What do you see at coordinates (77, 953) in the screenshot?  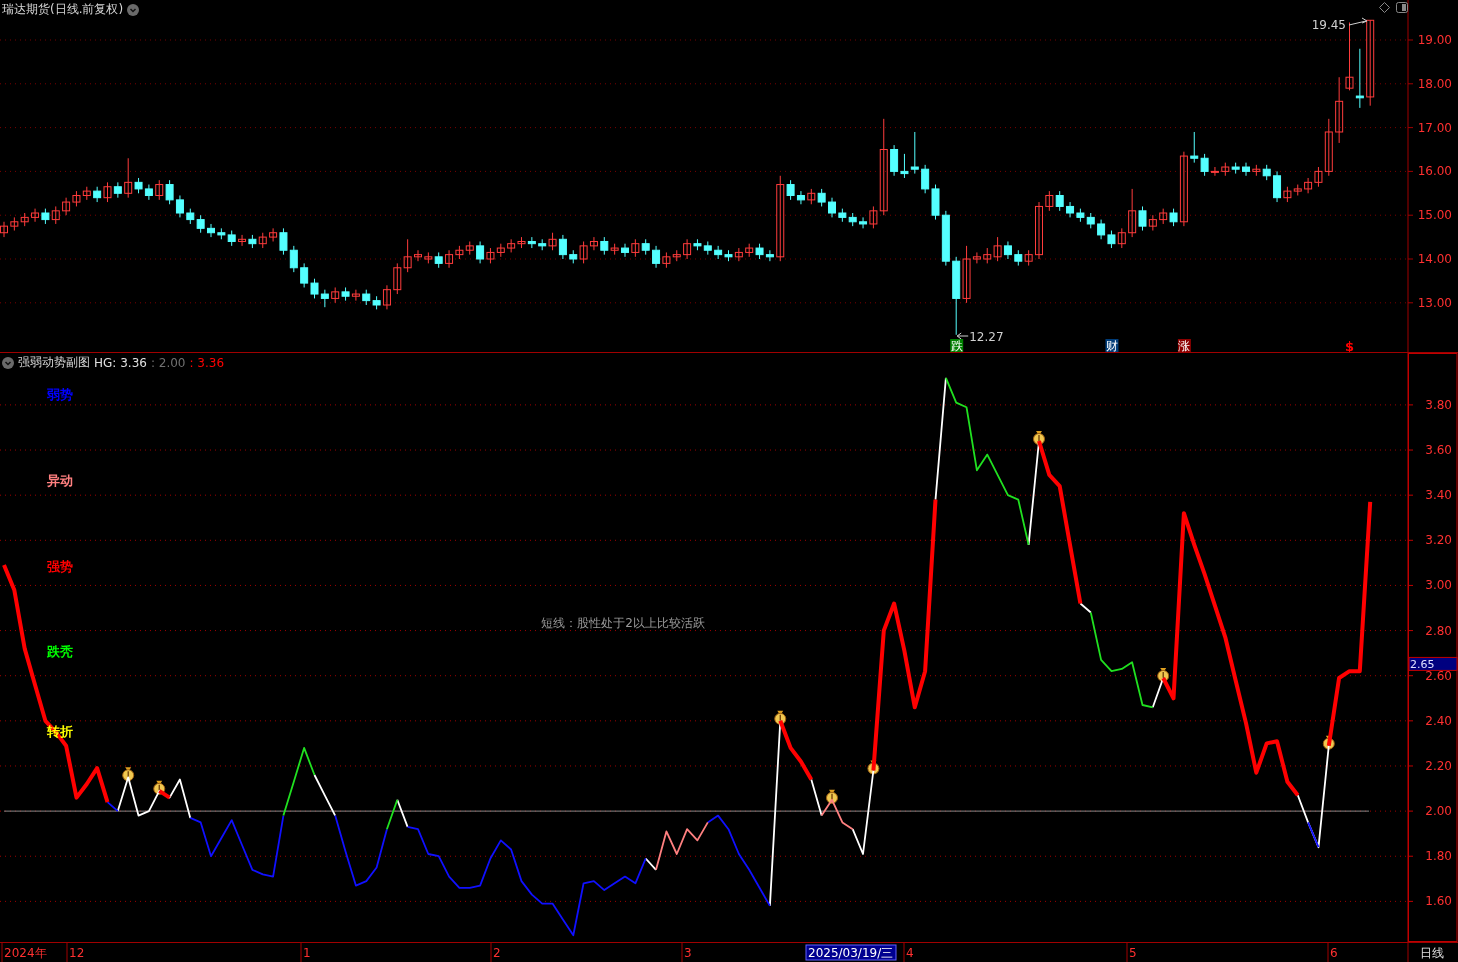 I see `time-axis-label: 12` at bounding box center [77, 953].